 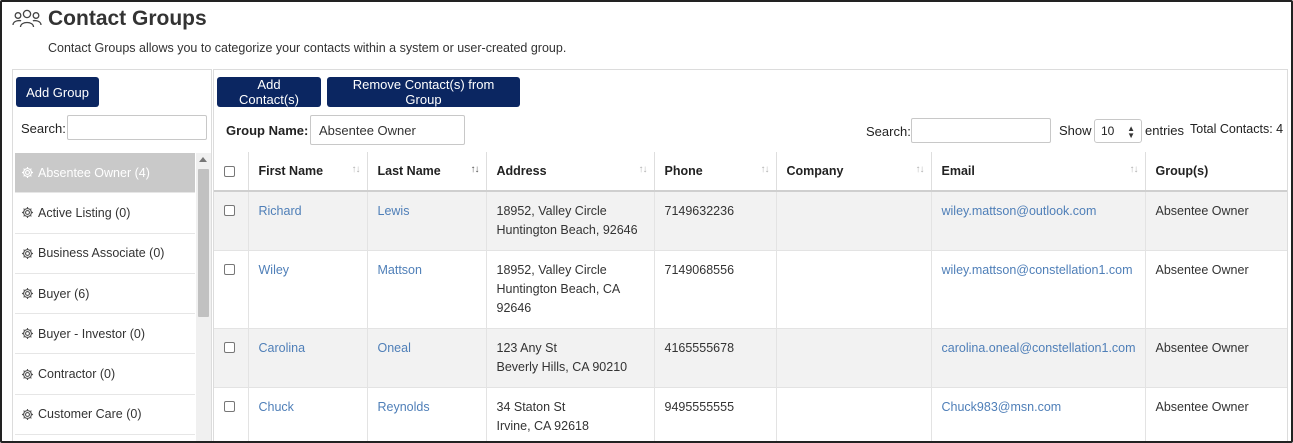 What do you see at coordinates (105, 213) in the screenshot?
I see `group-item-active-listing: Active Listing (0)` at bounding box center [105, 213].